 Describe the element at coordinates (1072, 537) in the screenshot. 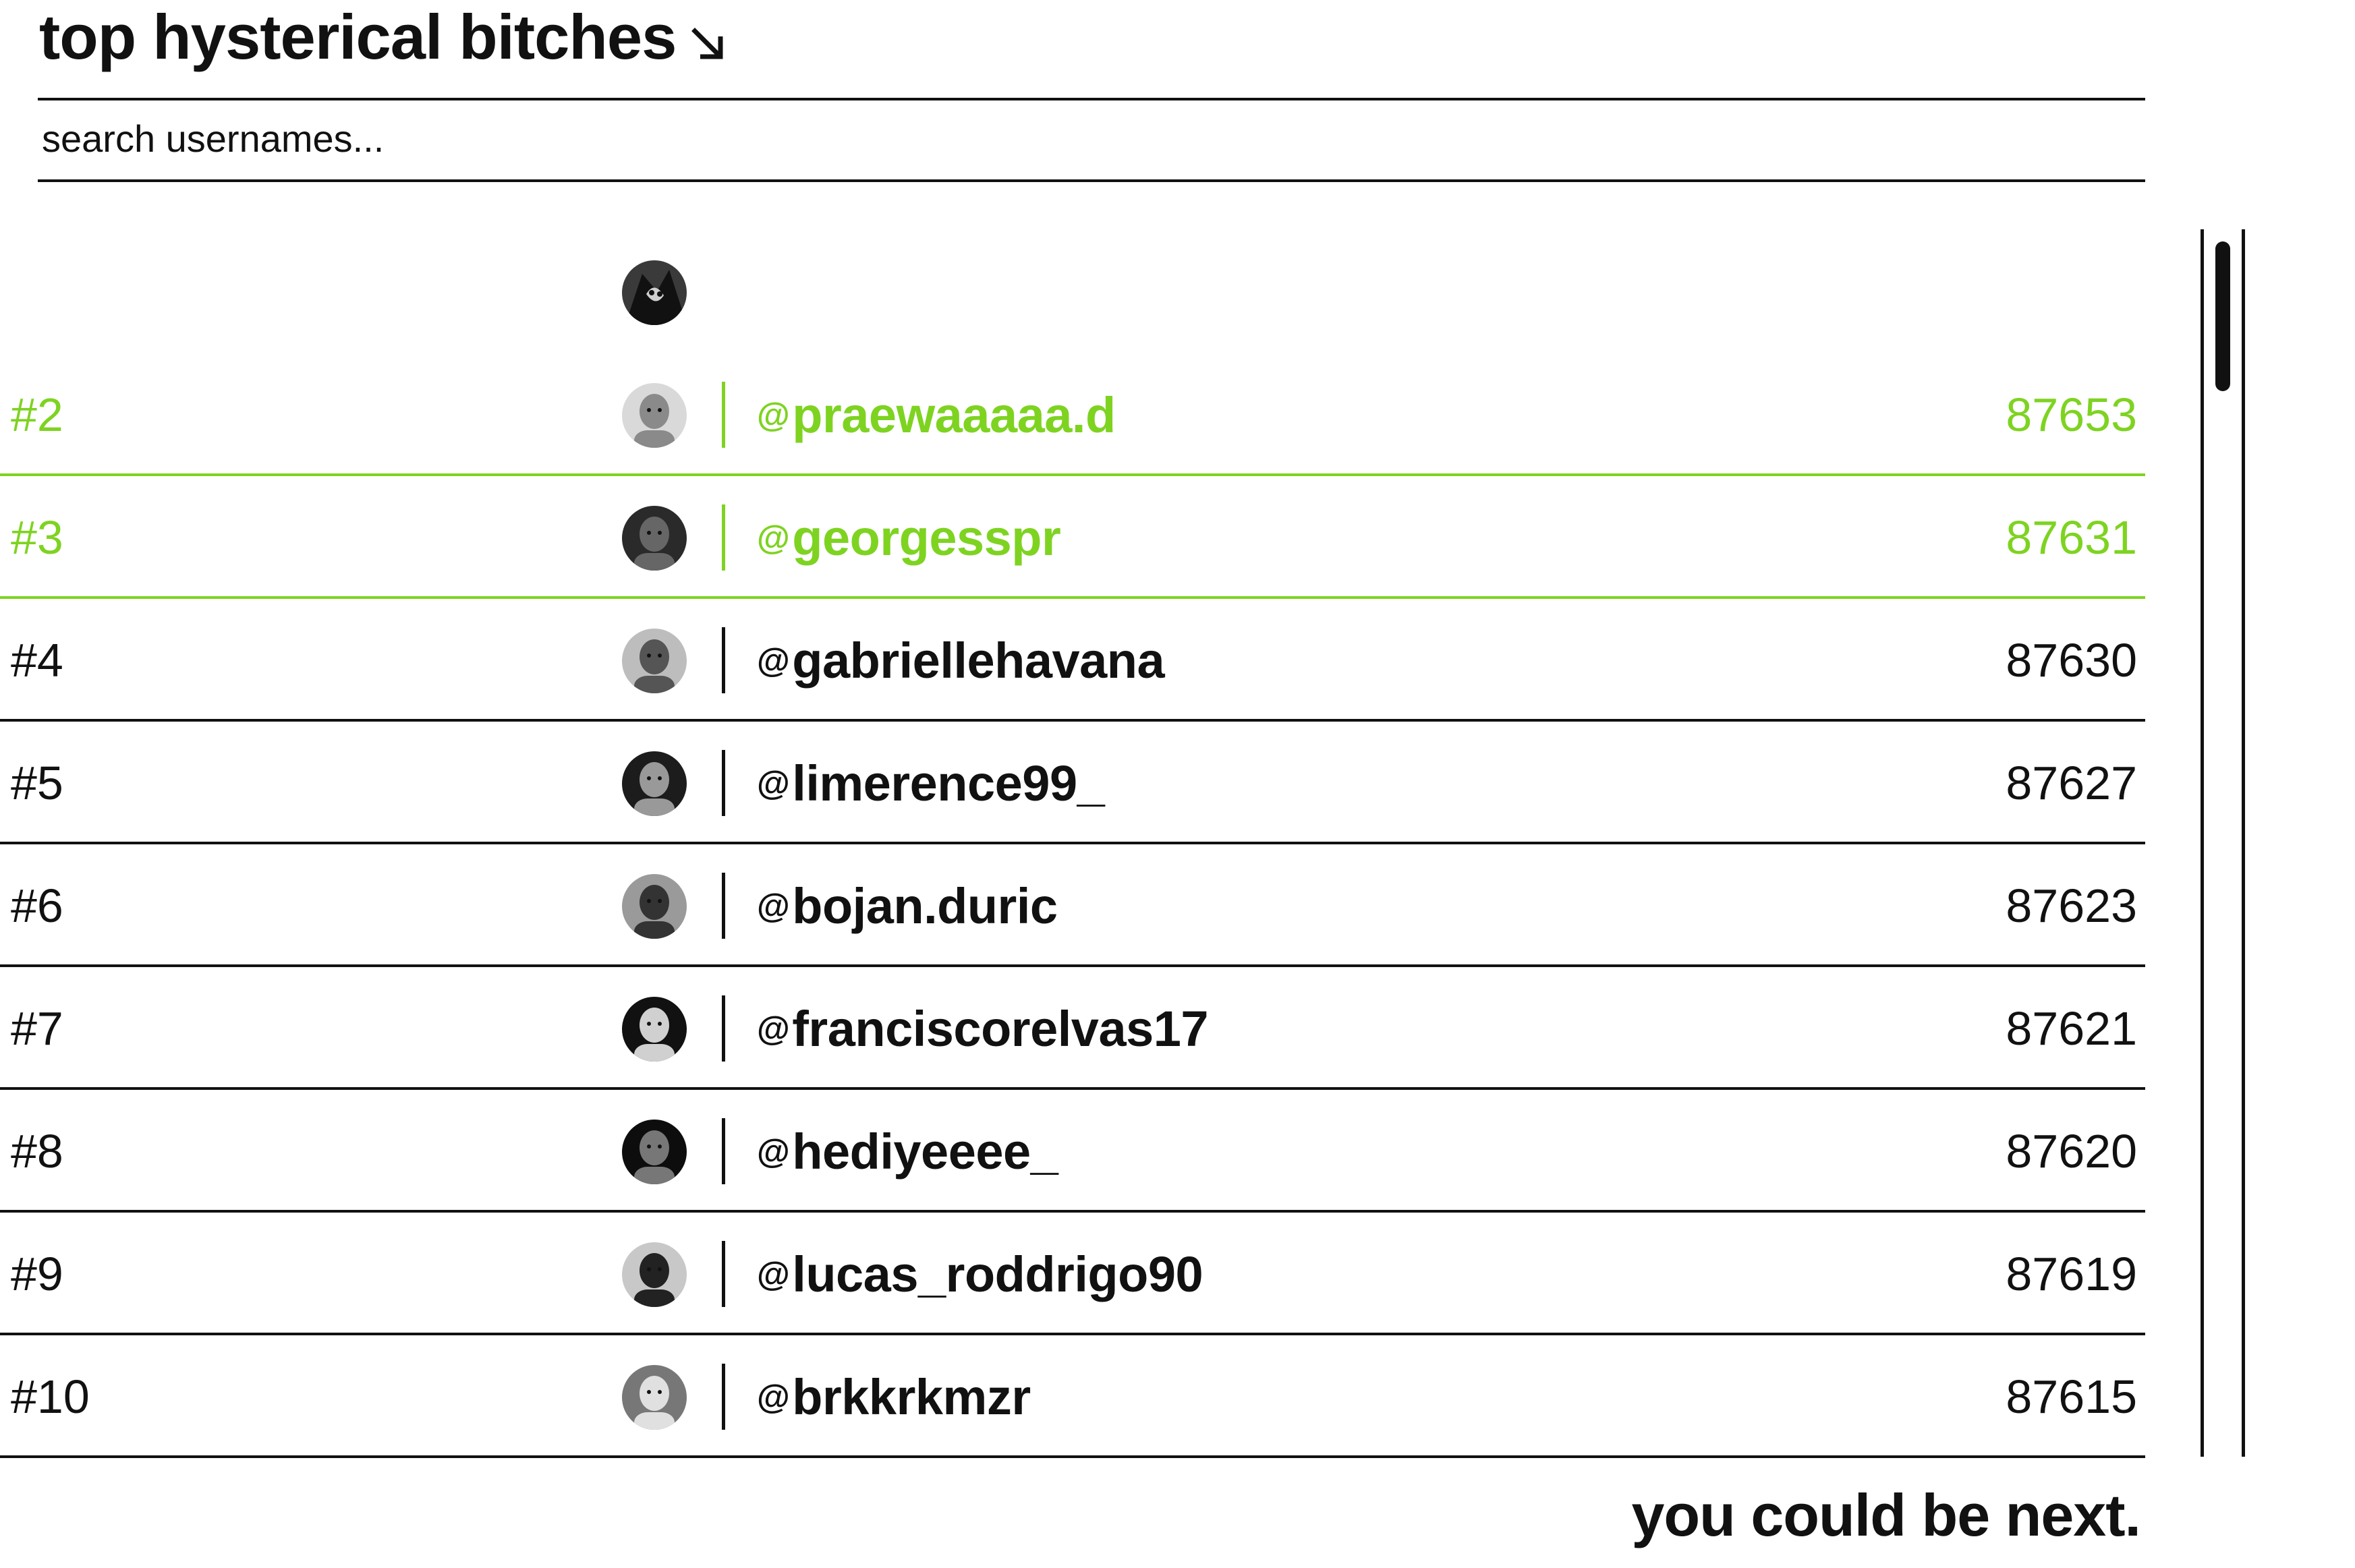

I see `leaderboard-row: #3 @ georgesspr 87631` at that location.